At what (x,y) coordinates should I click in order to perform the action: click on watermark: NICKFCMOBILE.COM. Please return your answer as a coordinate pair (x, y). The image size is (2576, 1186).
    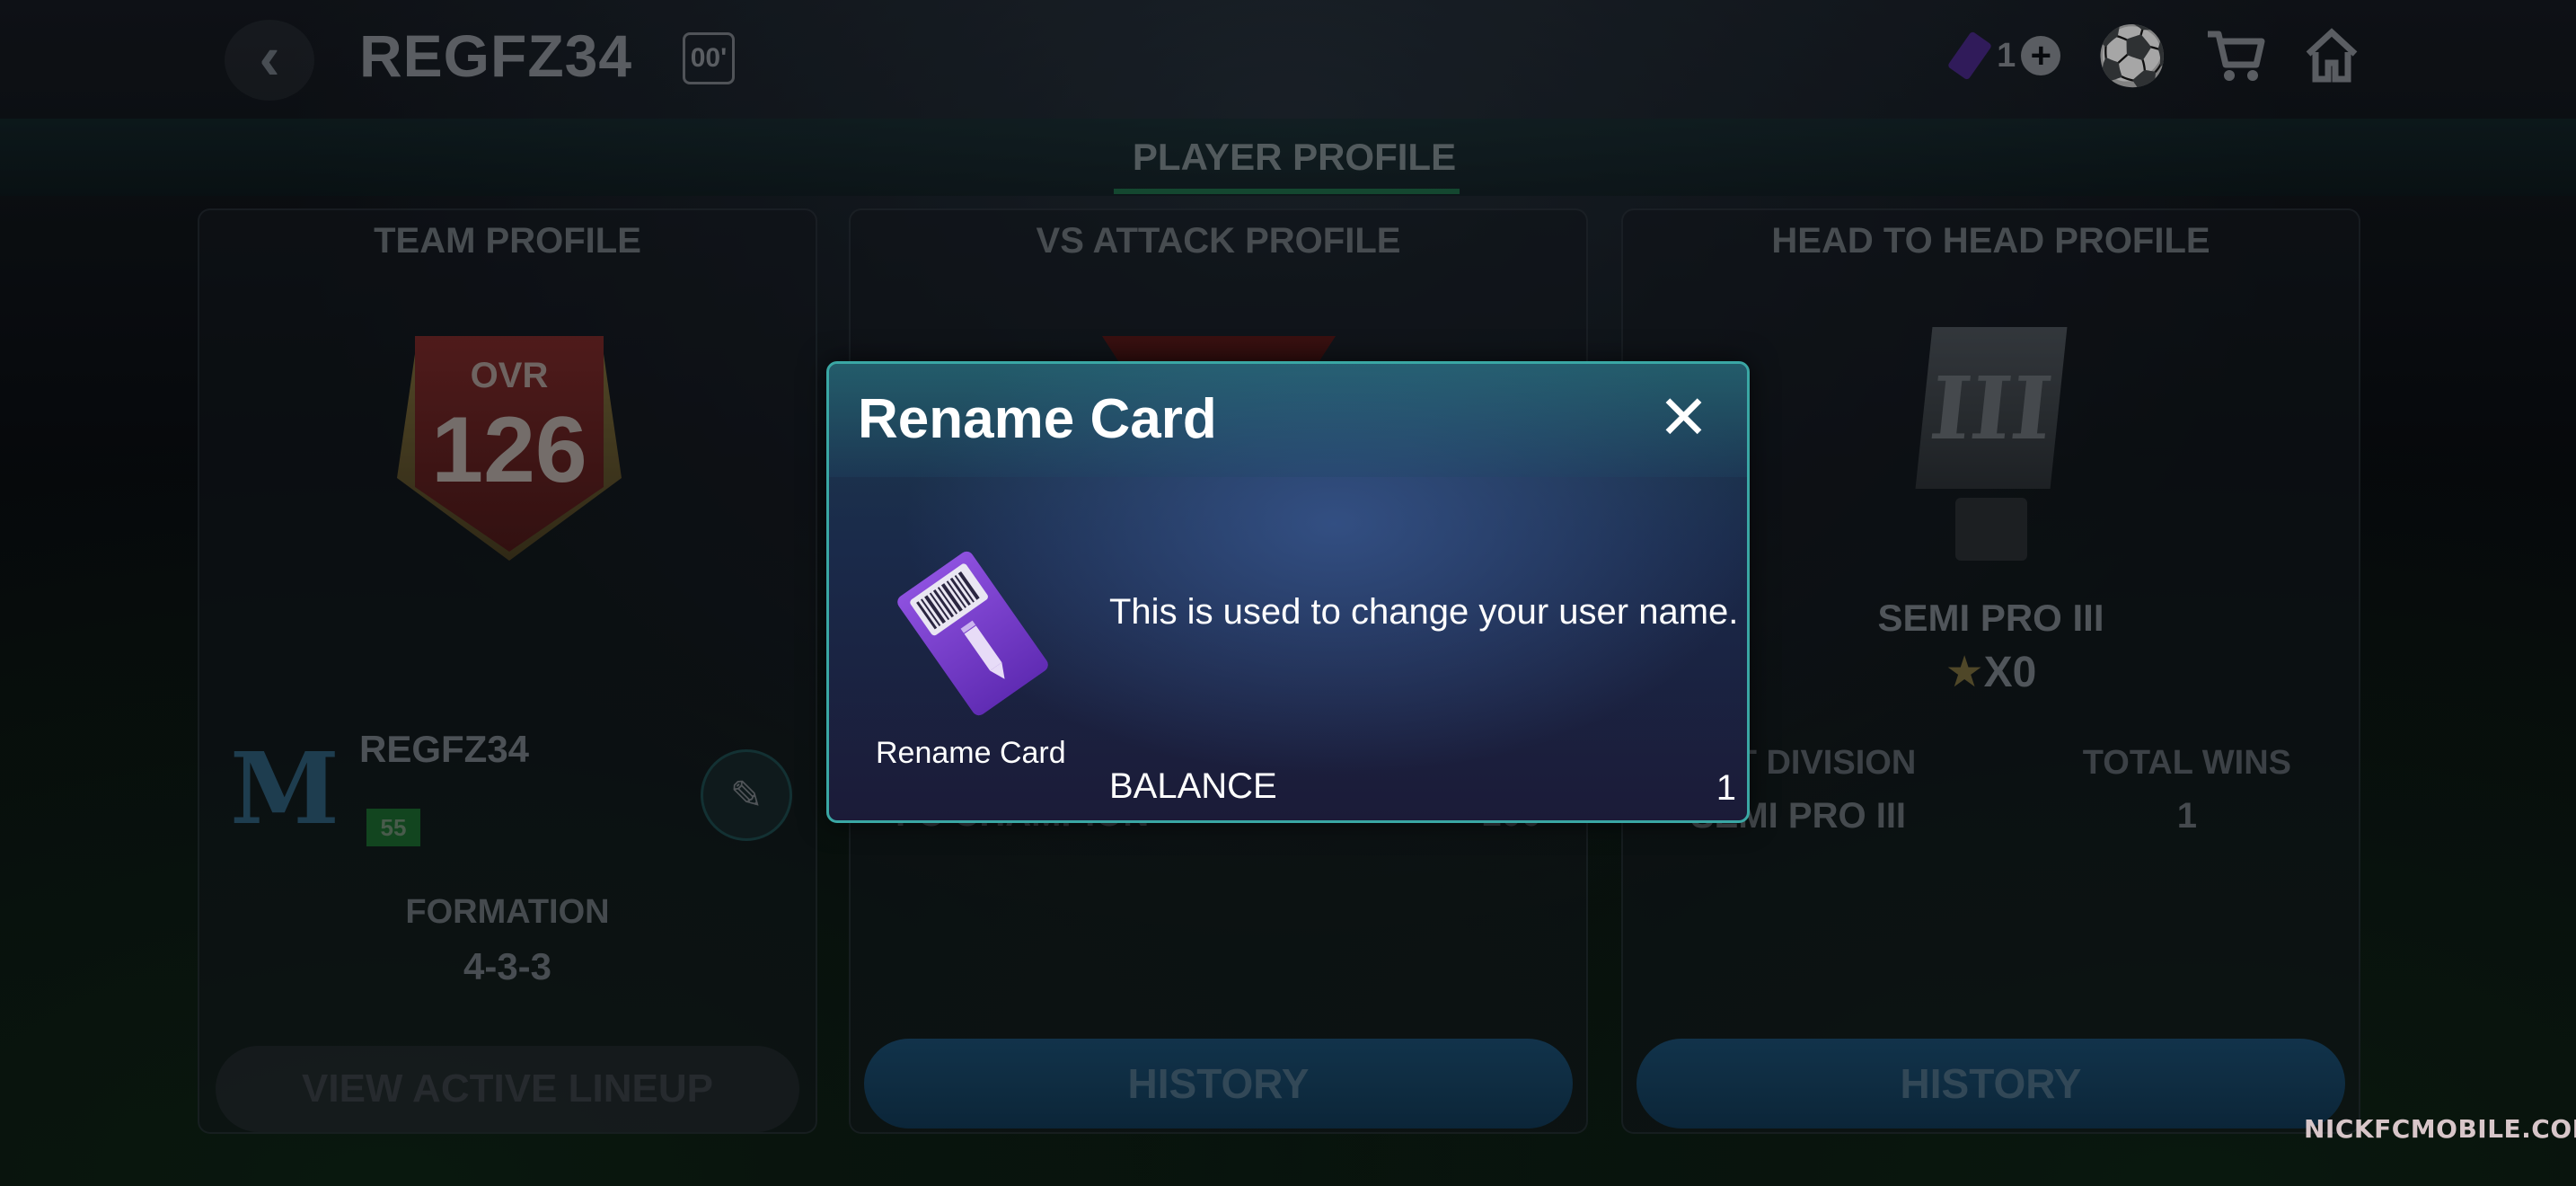
    Looking at the image, I should click on (2440, 1129).